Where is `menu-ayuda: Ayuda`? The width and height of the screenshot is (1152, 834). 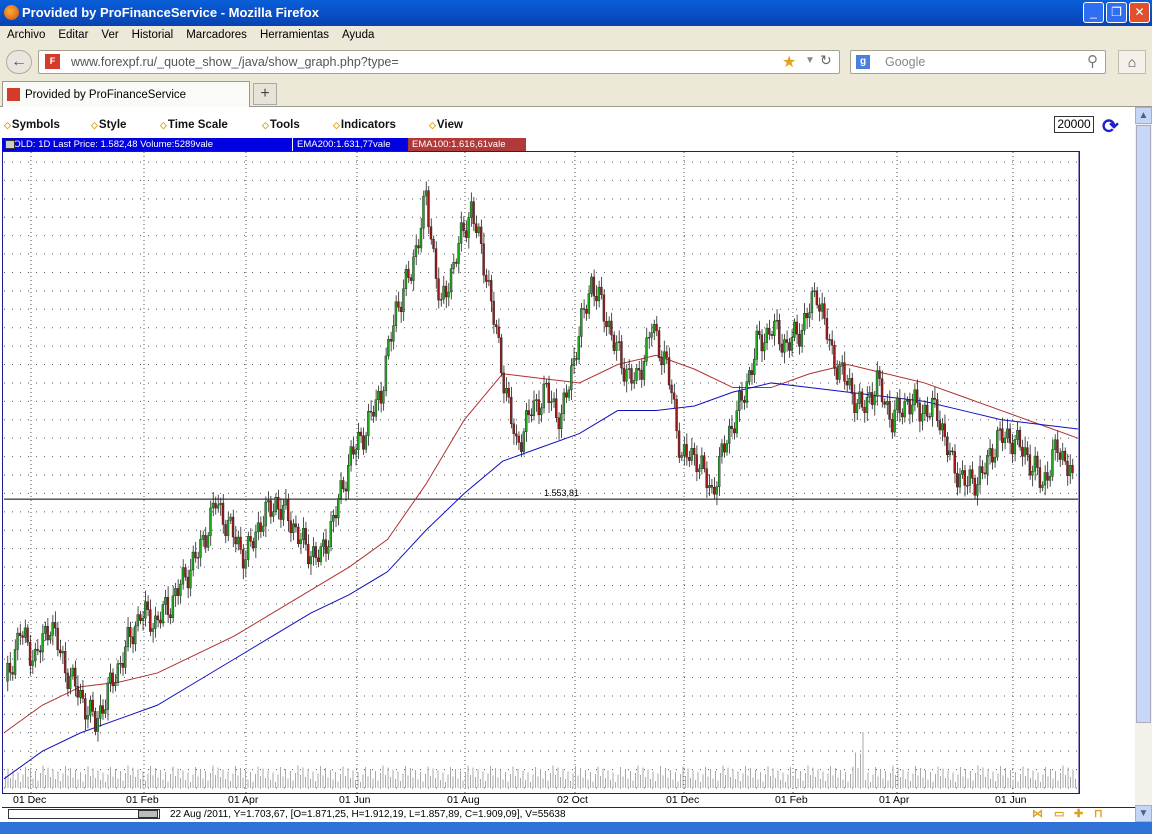 menu-ayuda: Ayuda is located at coordinates (357, 33).